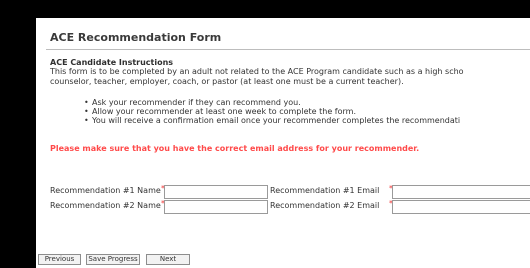  I want to click on page-title: ACE Recommendation Form, so click(136, 37).